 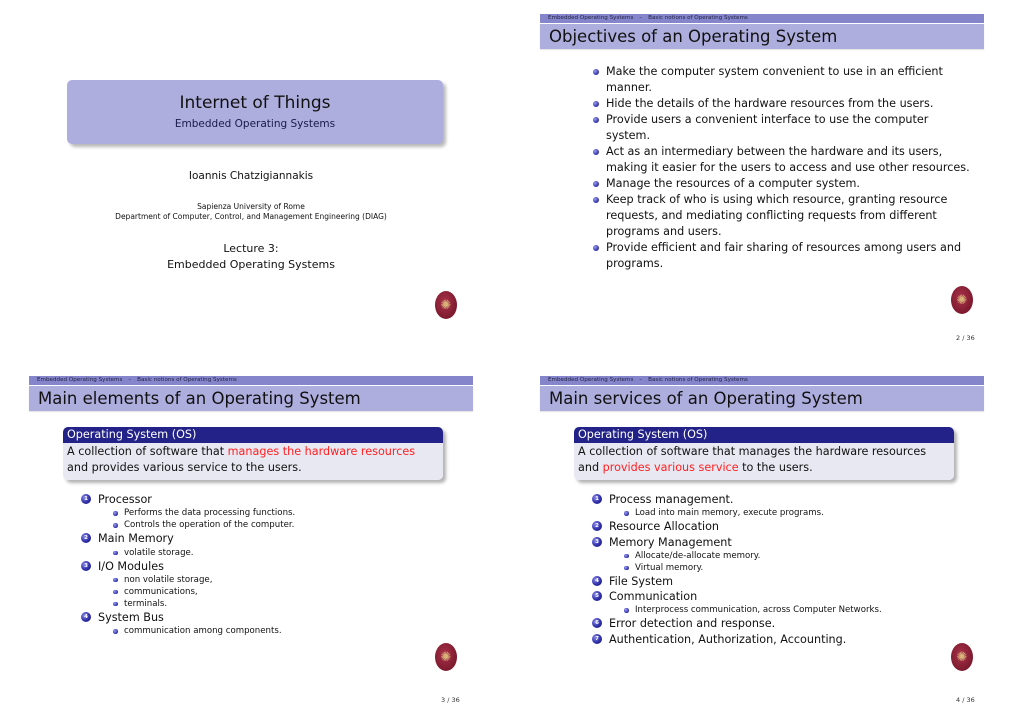 What do you see at coordinates (251, 264) in the screenshot?
I see `lecture-title: Embedded Operating Systems` at bounding box center [251, 264].